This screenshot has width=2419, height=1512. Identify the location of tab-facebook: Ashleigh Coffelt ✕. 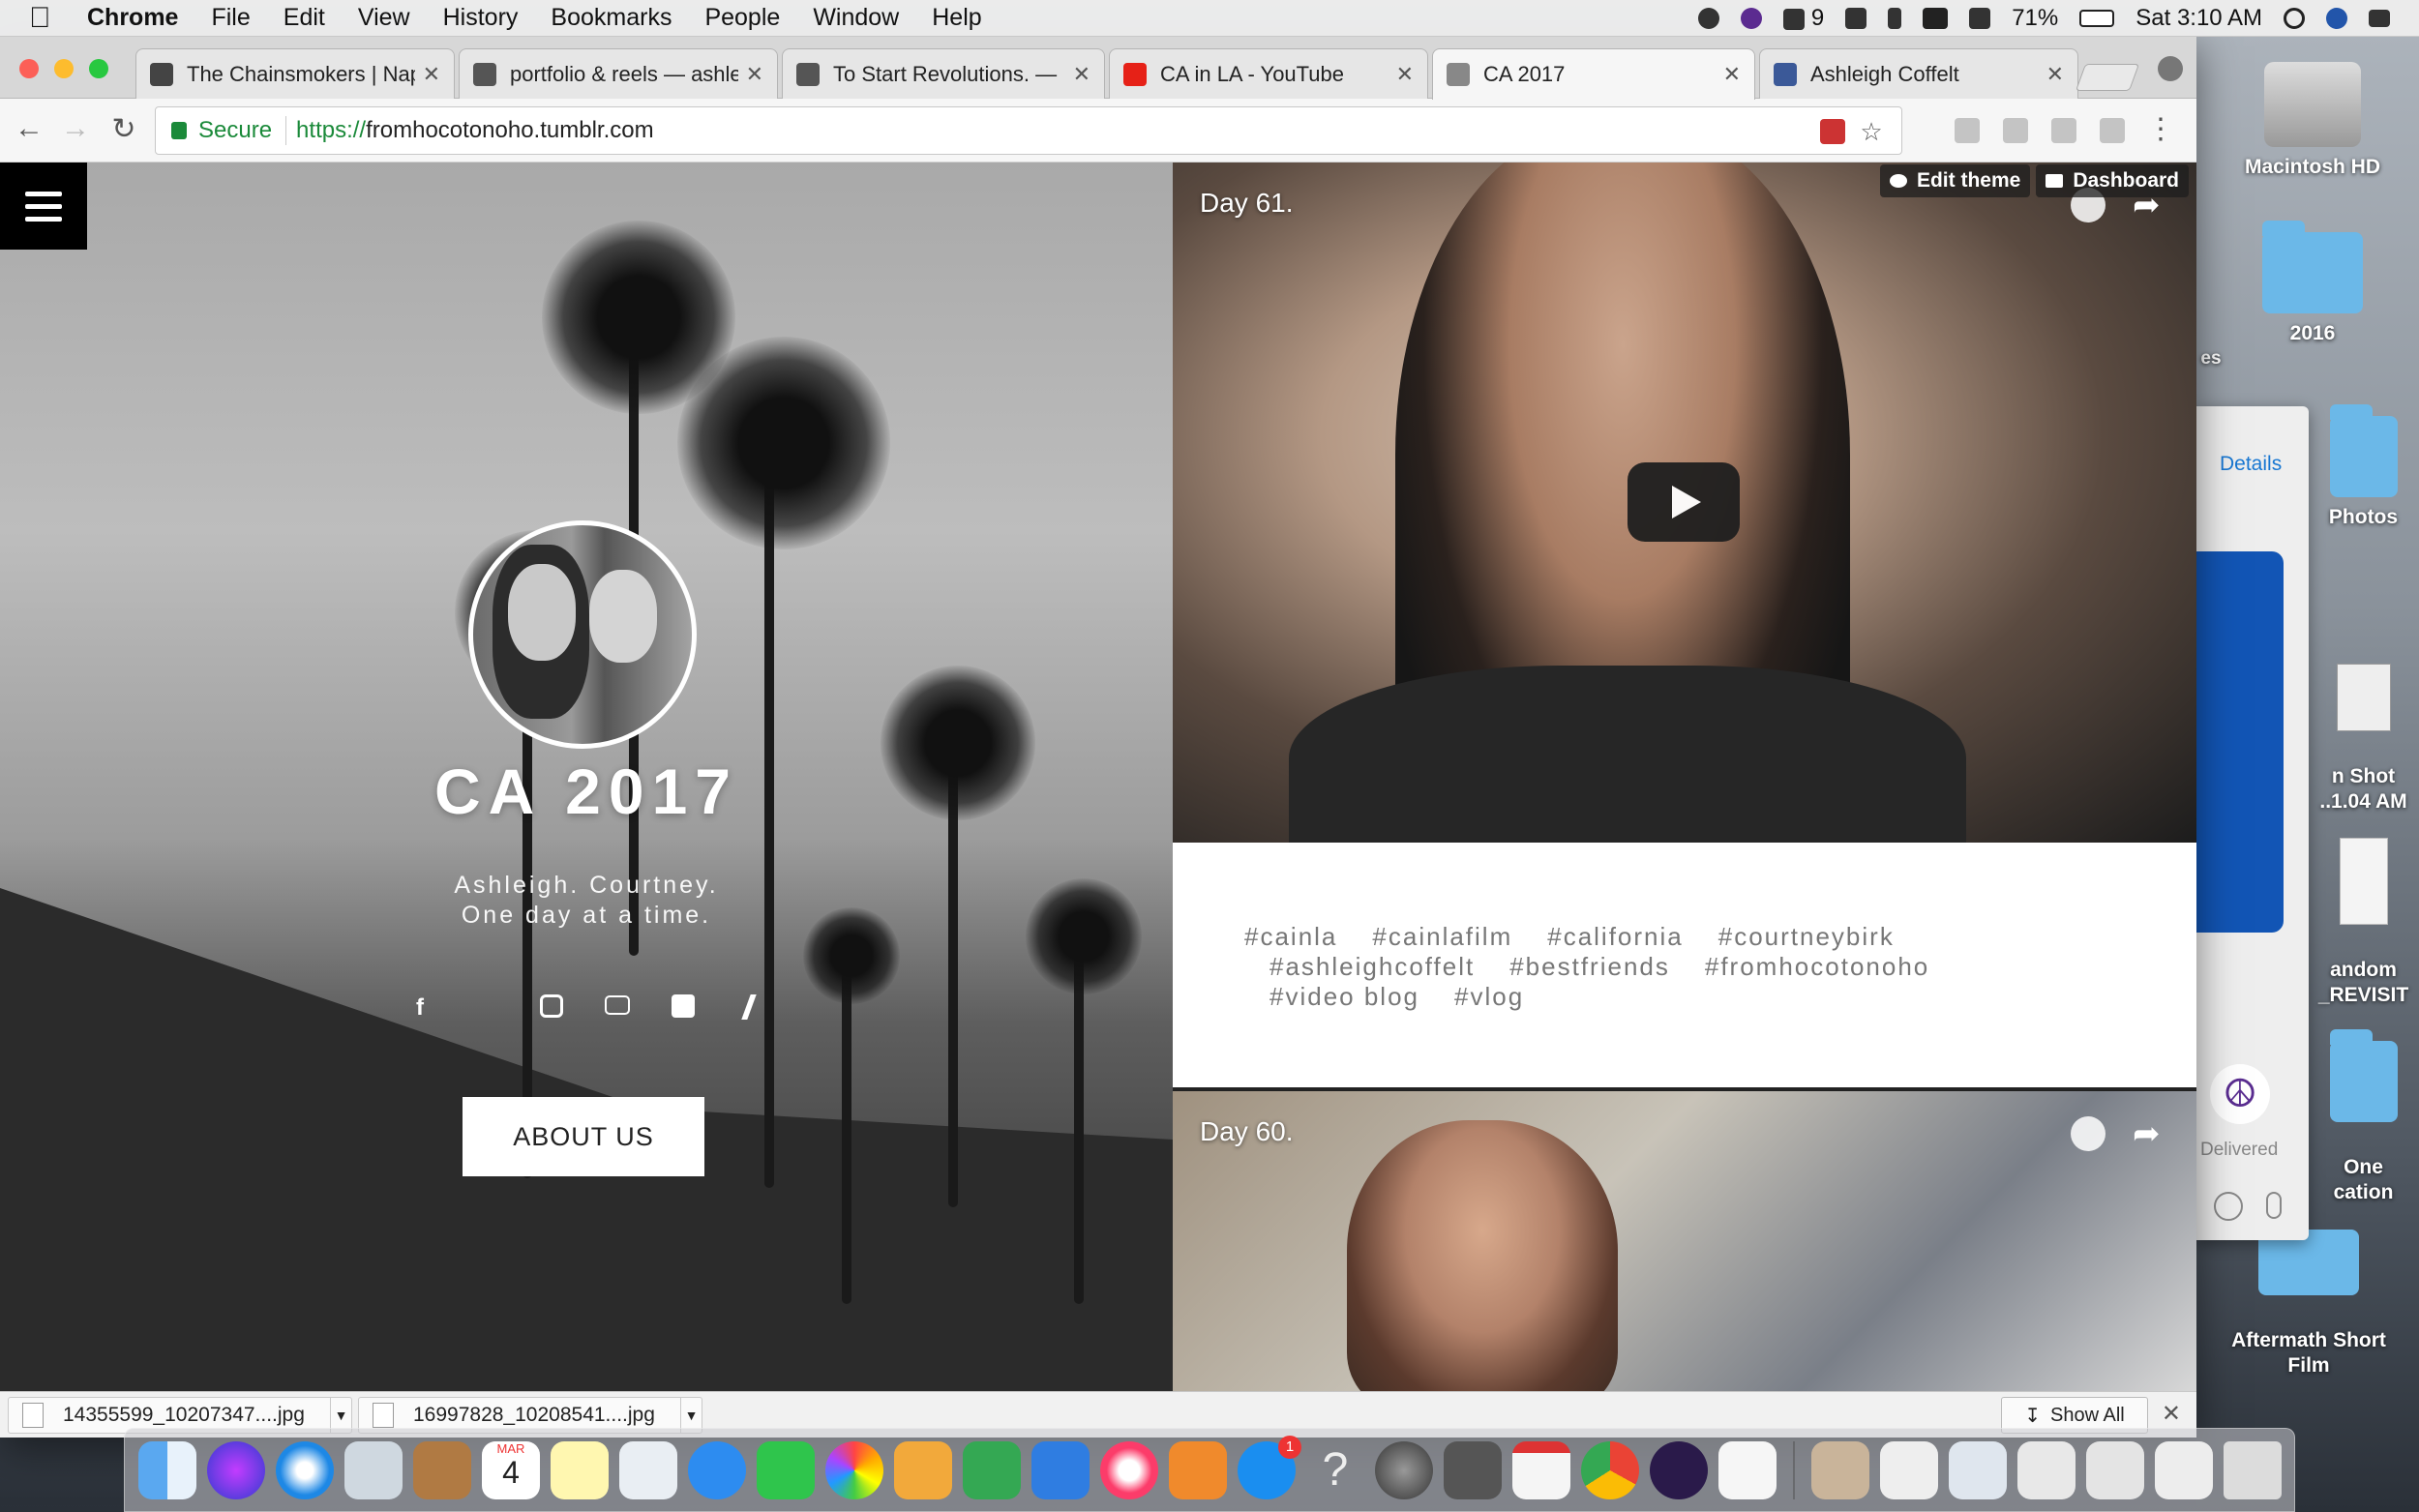
(1919, 73).